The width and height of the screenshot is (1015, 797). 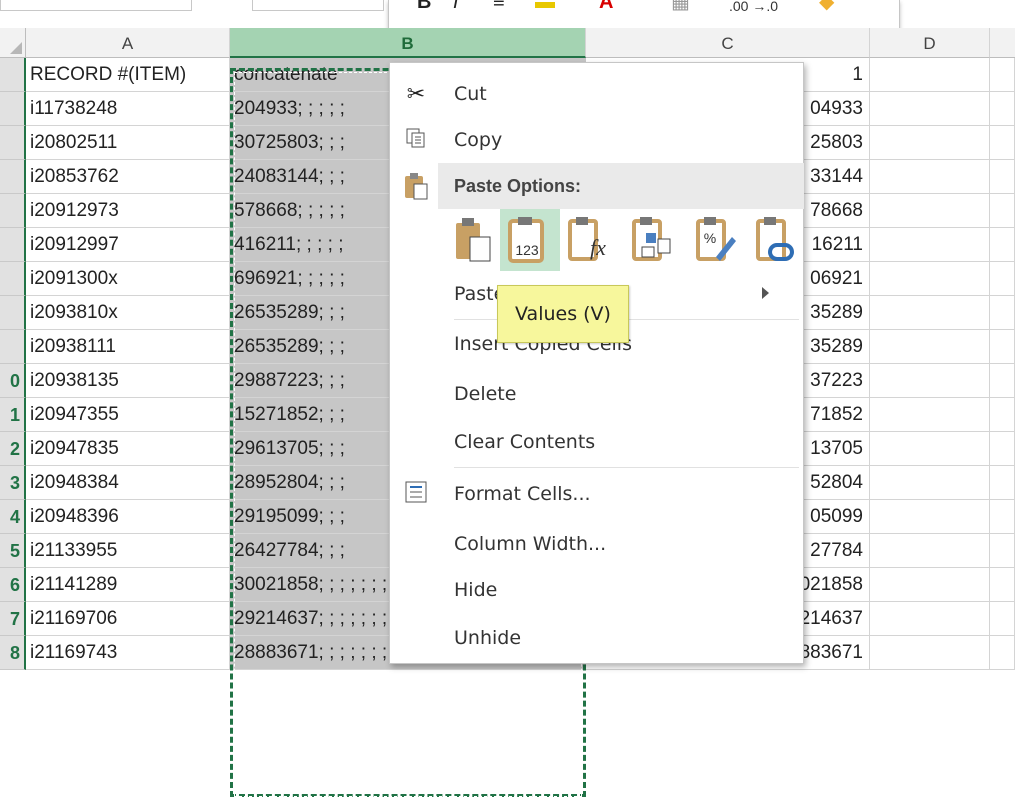 I want to click on row-header: 5, so click(x=13, y=551).